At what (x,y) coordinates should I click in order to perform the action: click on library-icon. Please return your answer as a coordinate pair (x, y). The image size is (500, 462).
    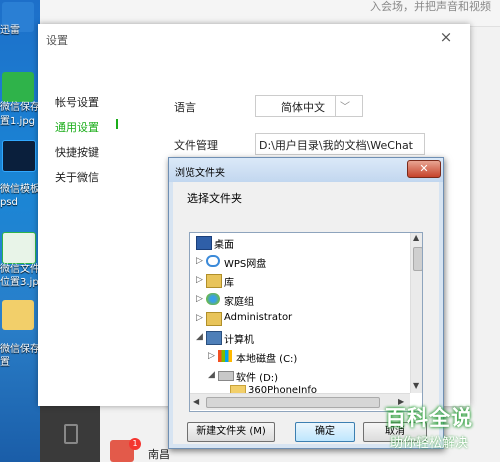
    Looking at the image, I should click on (214, 281).